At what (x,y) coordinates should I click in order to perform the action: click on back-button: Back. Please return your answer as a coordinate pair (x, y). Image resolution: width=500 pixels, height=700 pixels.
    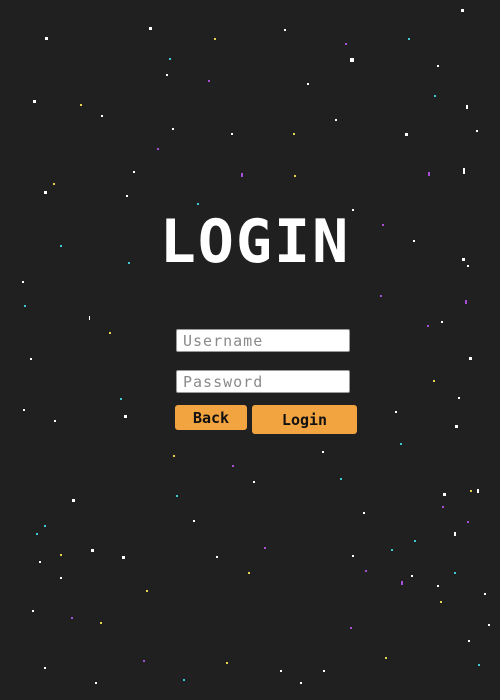
    Looking at the image, I should click on (211, 417).